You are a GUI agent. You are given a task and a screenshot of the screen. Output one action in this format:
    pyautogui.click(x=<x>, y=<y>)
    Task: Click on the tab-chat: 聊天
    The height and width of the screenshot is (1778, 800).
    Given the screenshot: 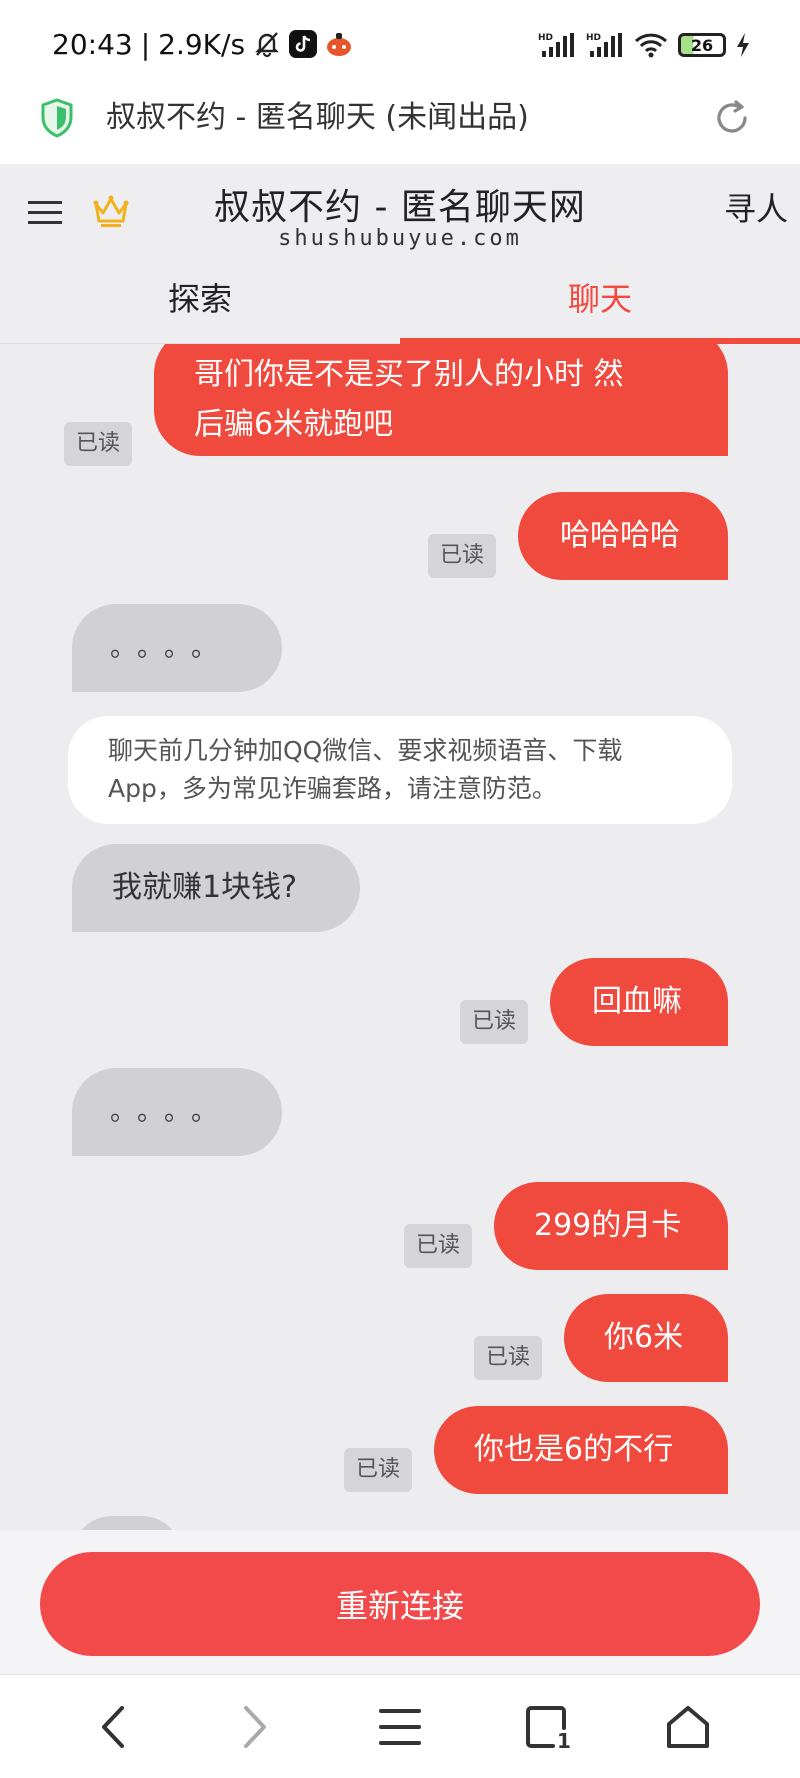 What is the action you would take?
    pyautogui.click(x=600, y=299)
    